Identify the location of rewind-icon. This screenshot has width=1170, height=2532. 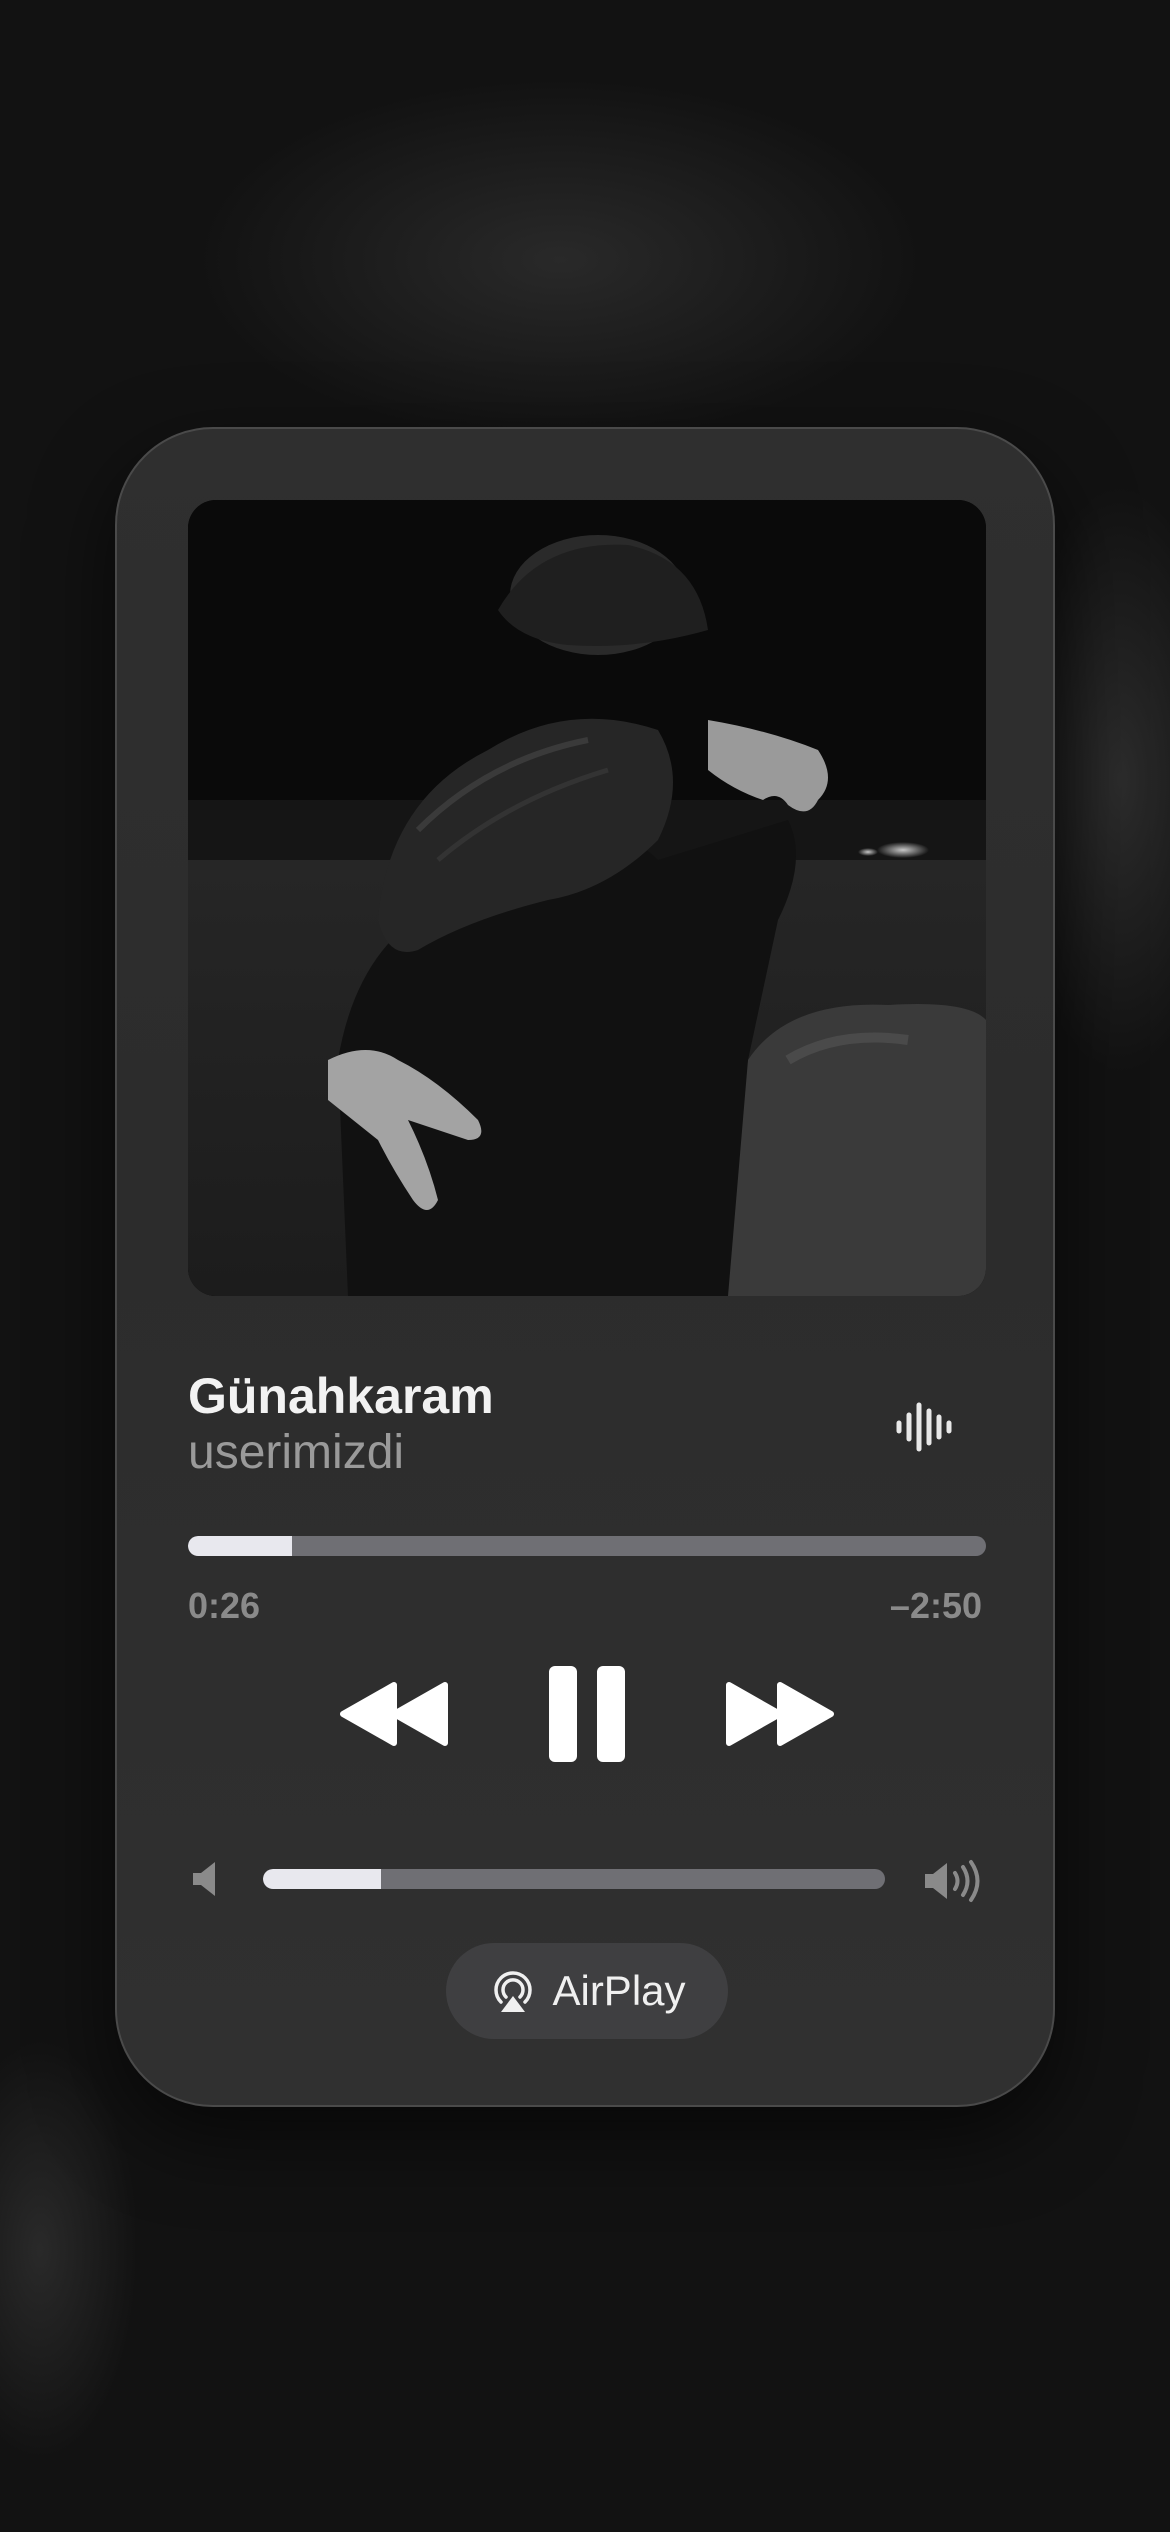
(394, 1714).